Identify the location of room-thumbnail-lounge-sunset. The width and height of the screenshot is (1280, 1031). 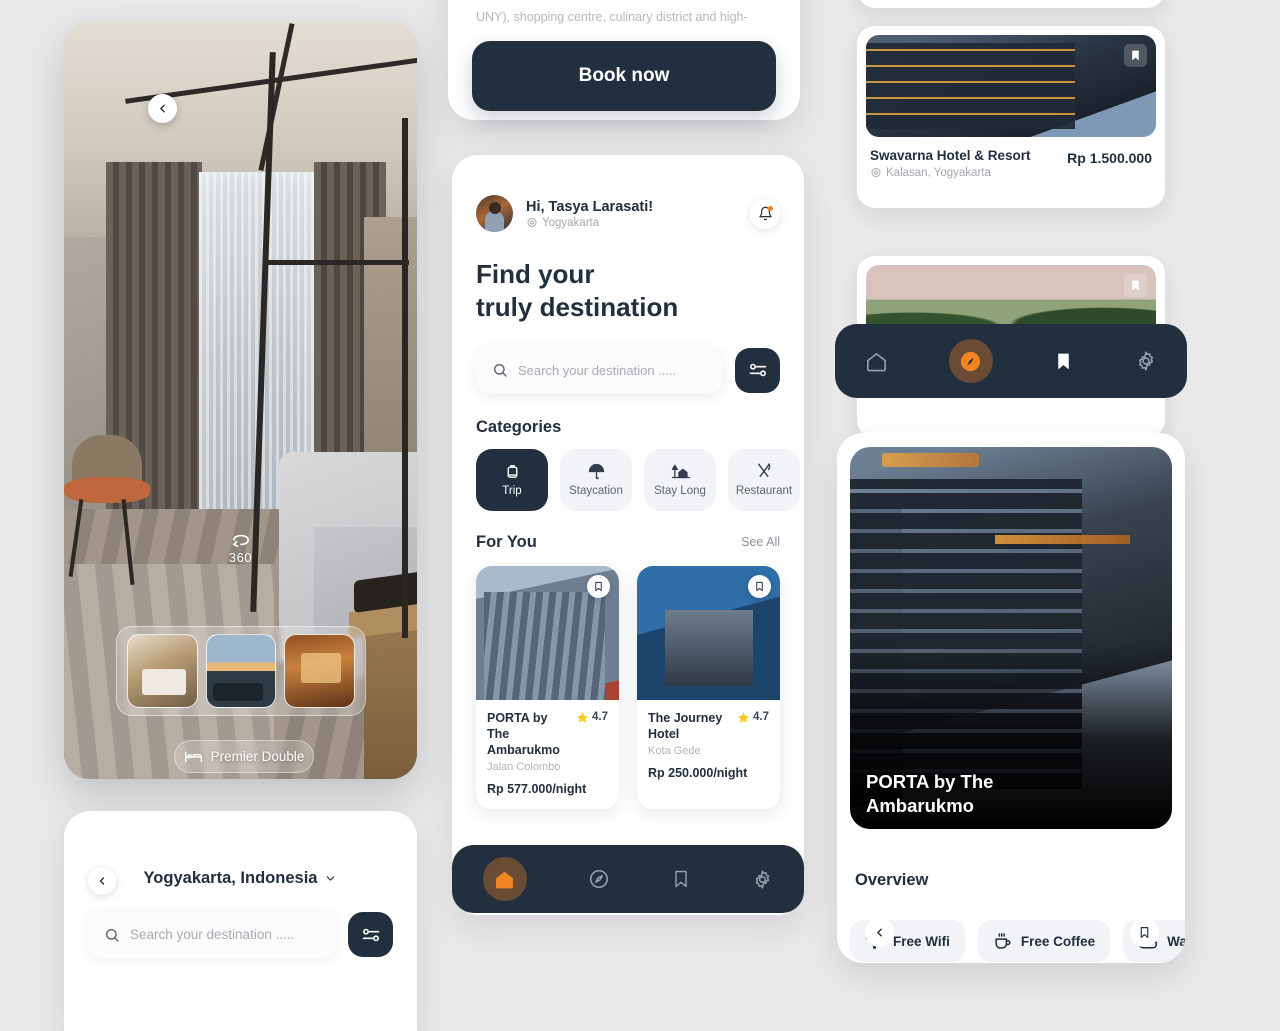
(241, 671).